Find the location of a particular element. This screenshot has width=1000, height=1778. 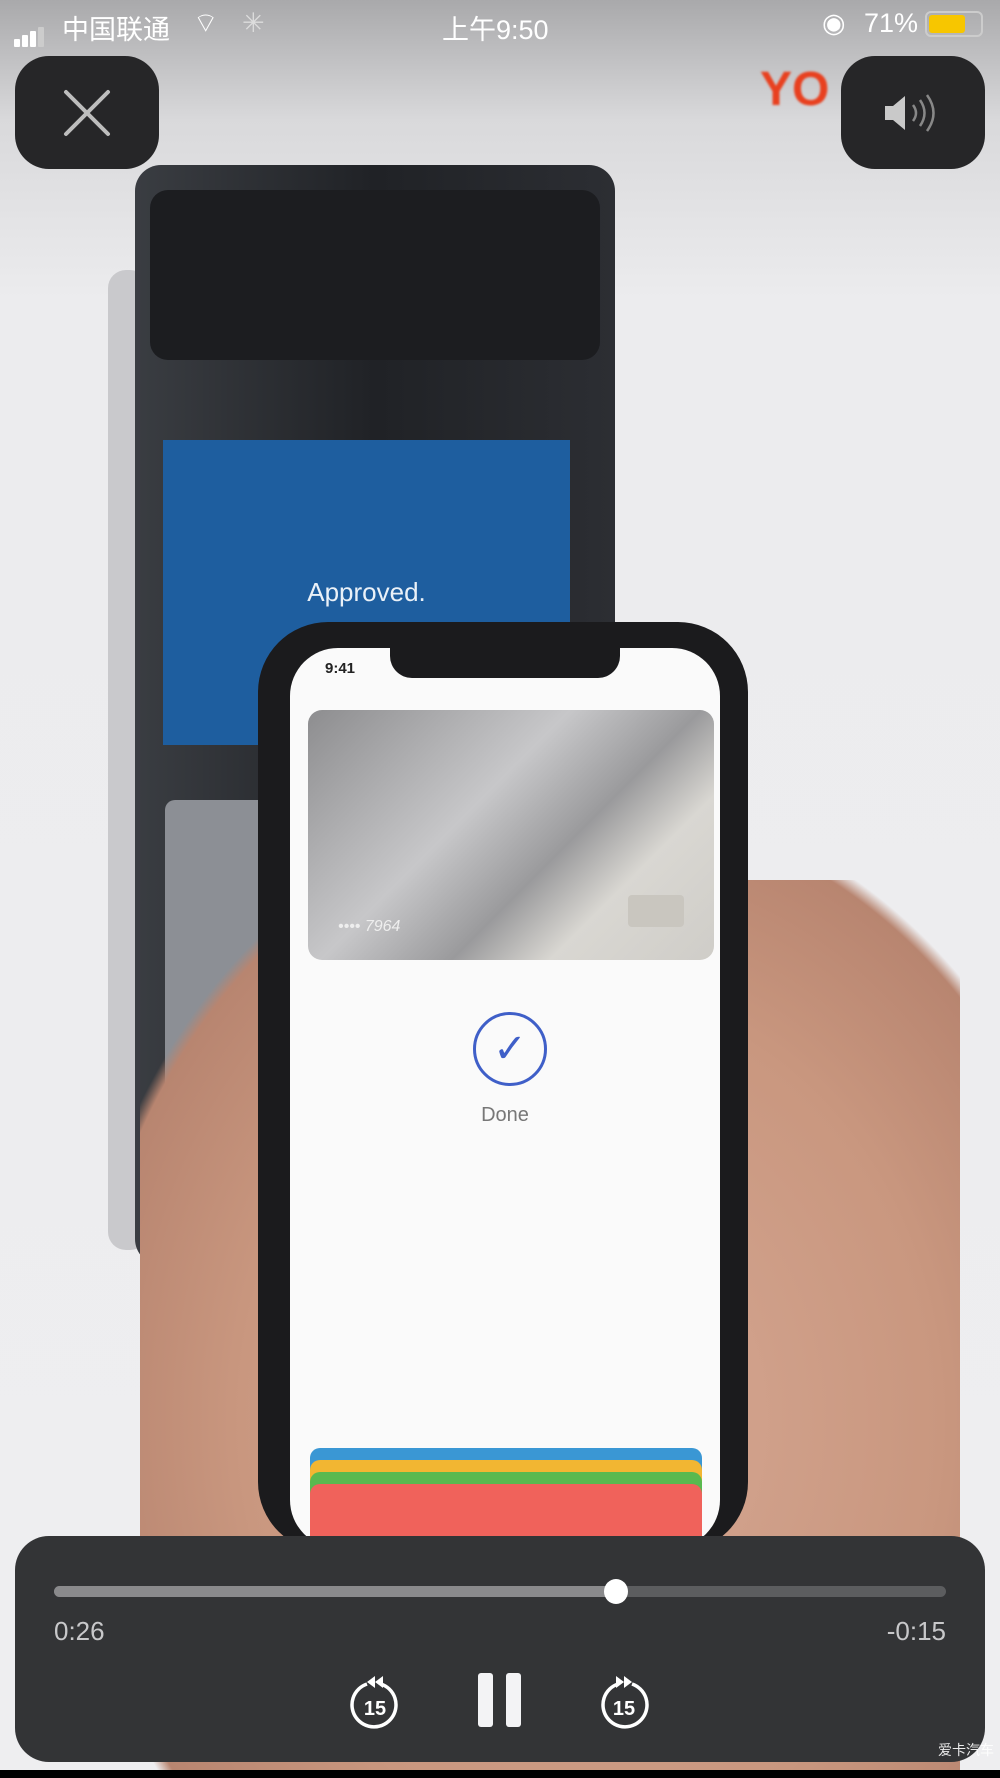

battery-percent: 71% is located at coordinates (891, 23).